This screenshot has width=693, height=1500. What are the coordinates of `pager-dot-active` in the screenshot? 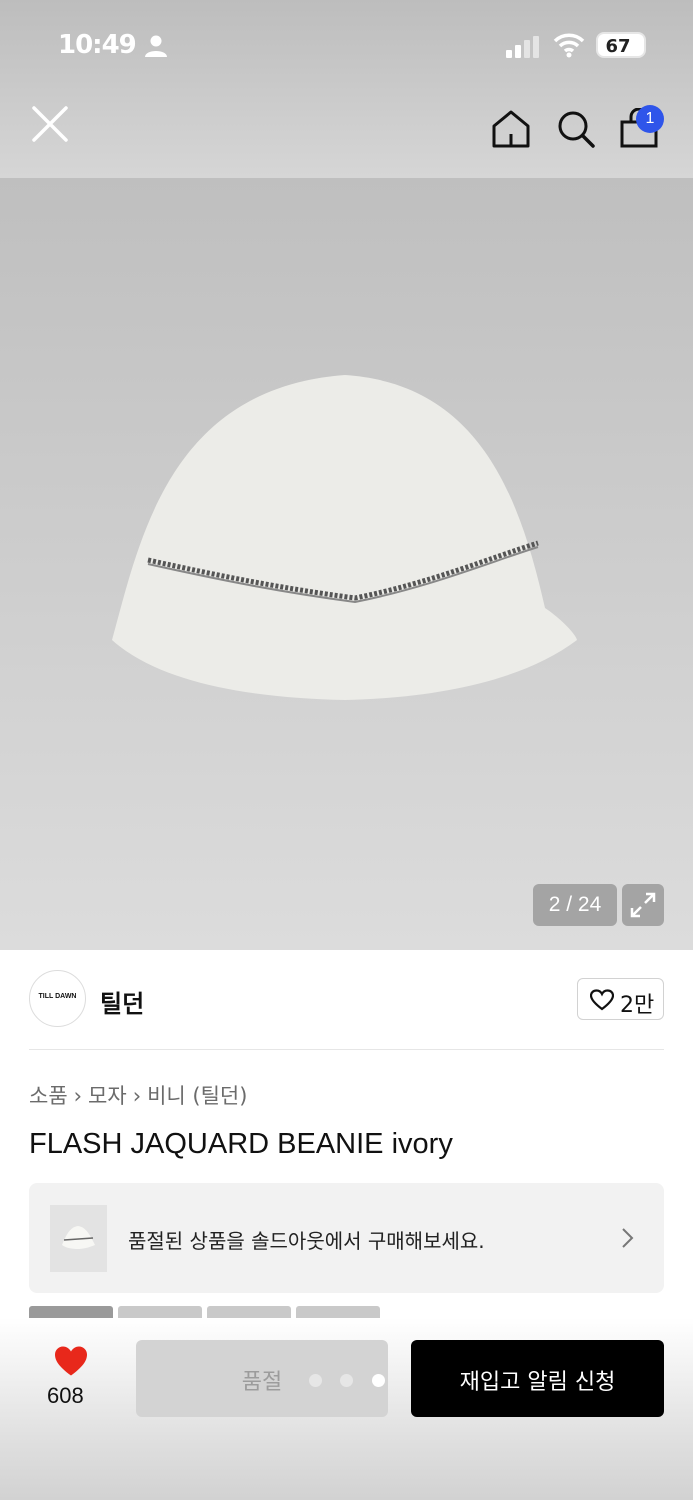 It's located at (378, 1380).